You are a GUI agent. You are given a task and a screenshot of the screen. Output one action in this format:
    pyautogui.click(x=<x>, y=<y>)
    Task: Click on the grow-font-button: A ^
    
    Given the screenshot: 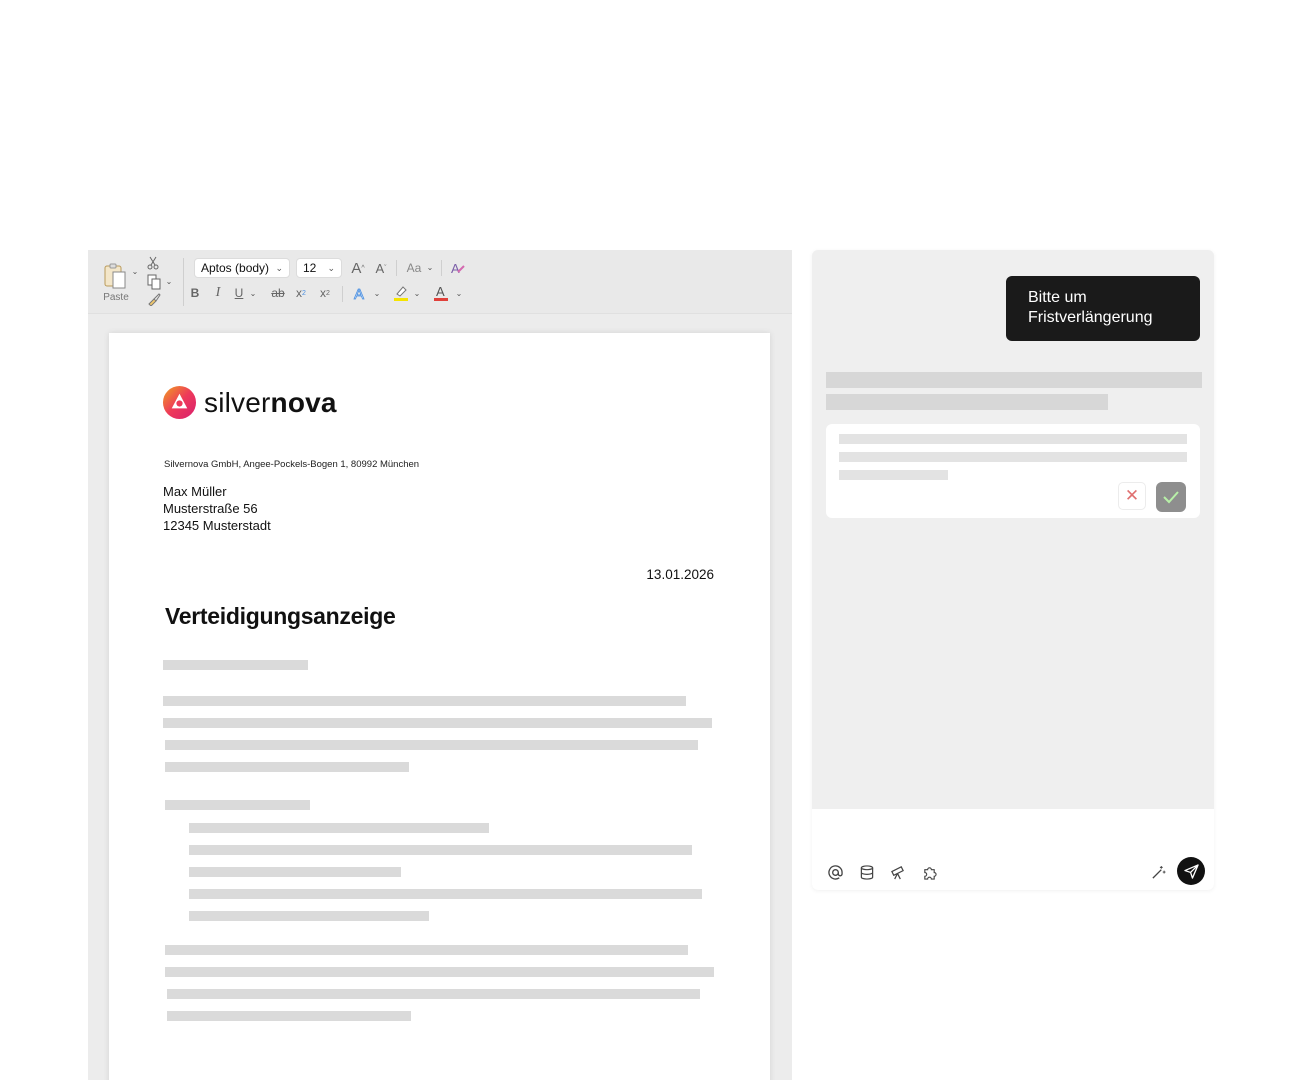 What is the action you would take?
    pyautogui.click(x=358, y=268)
    